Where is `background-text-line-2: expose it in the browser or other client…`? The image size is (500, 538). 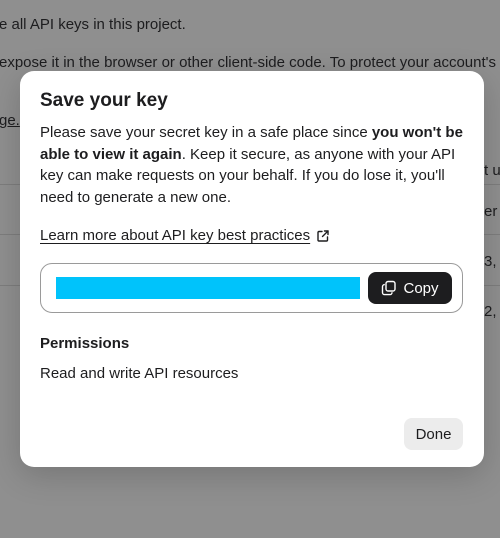
background-text-line-2: expose it in the browser or other client… is located at coordinates (250, 62).